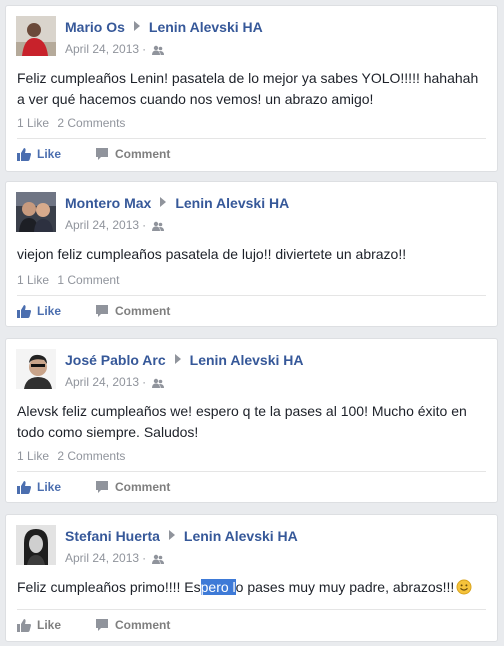 This screenshot has height=646, width=504. I want to click on text-after-selection: o pases muy muy padre, abrazos!!!, so click(345, 587).